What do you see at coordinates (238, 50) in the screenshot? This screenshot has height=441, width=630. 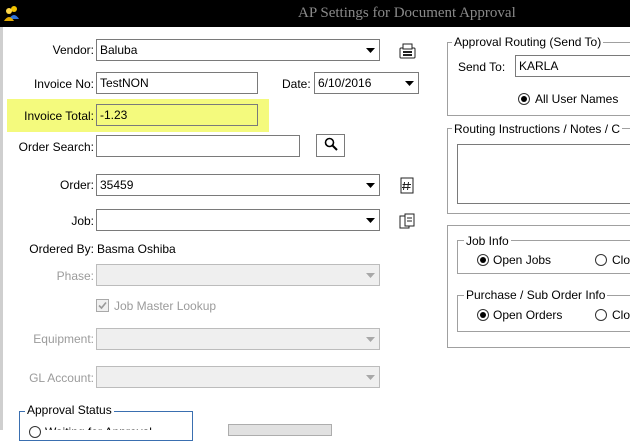 I see `vendor-dropdown: Baluba` at bounding box center [238, 50].